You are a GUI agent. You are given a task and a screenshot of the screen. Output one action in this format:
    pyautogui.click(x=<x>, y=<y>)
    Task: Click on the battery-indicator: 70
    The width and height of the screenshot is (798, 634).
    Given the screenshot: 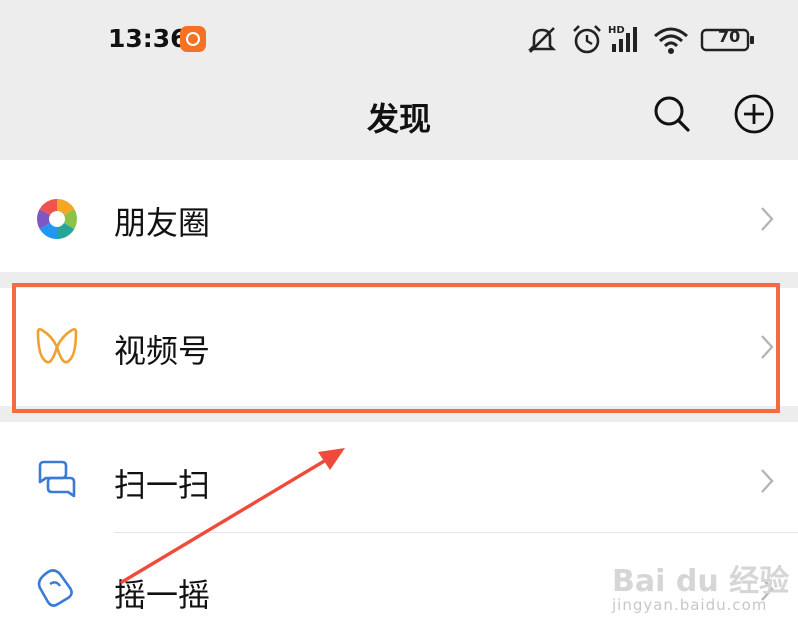 What is the action you would take?
    pyautogui.click(x=728, y=40)
    